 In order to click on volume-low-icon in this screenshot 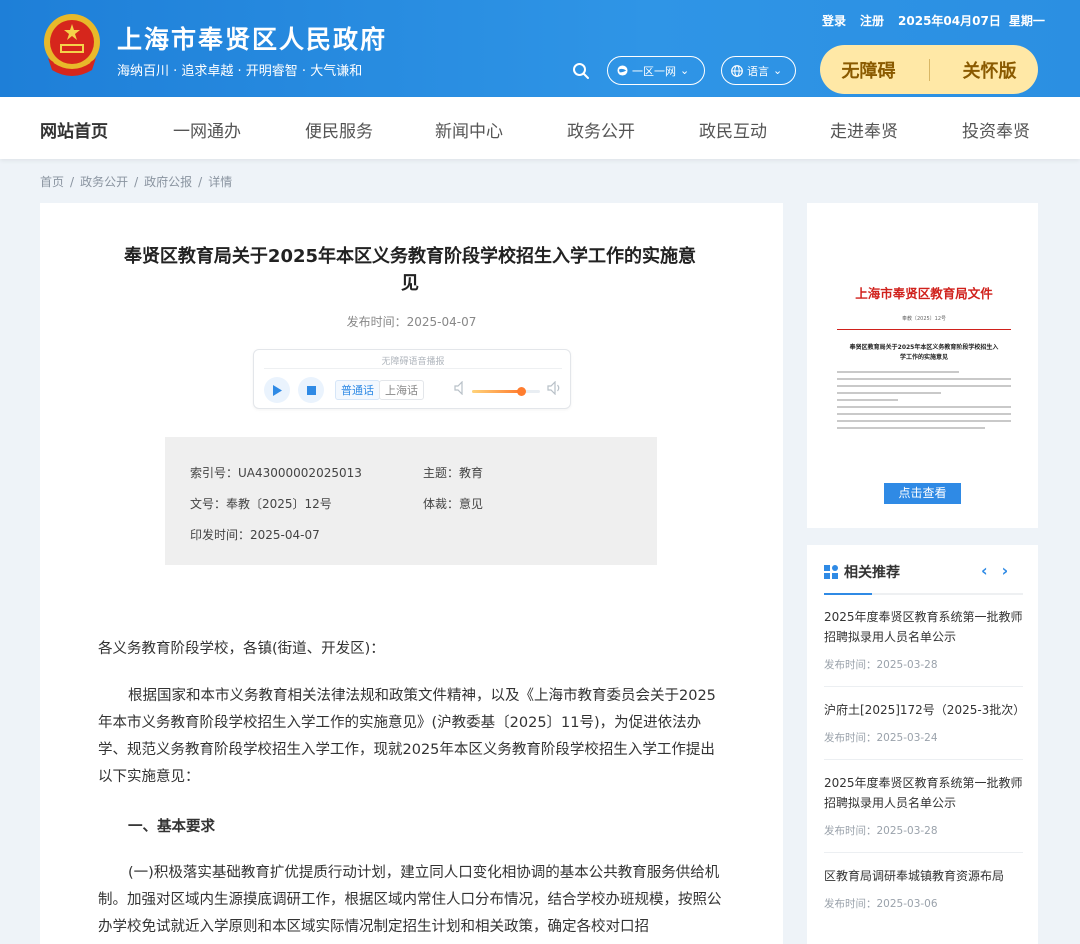, I will do `click(458, 388)`.